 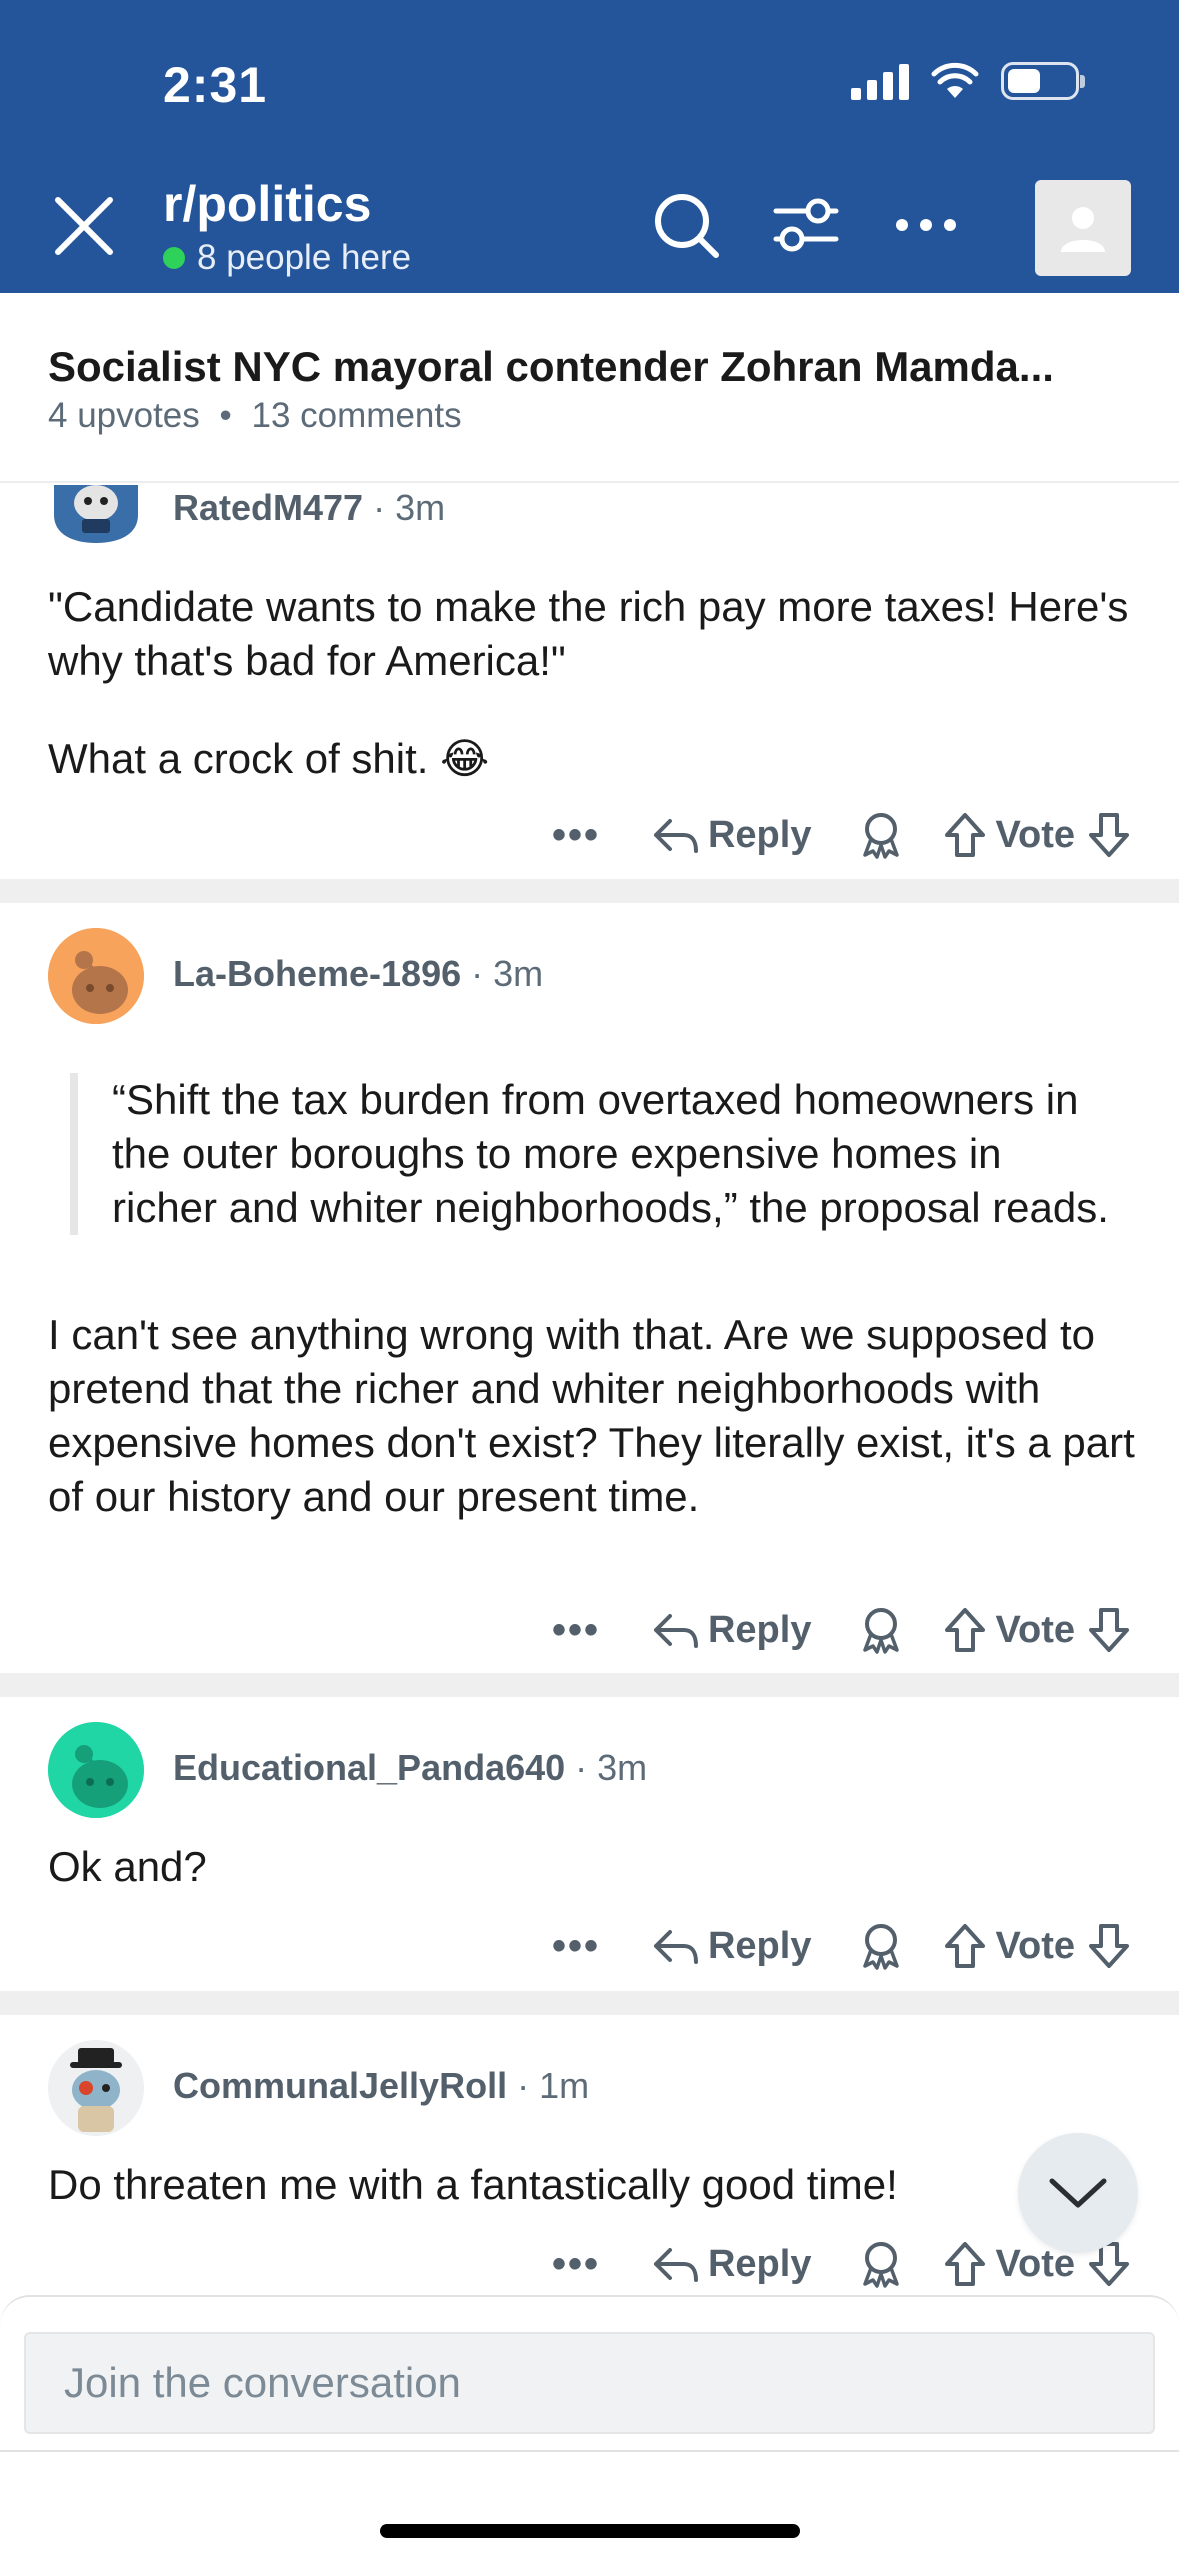 I want to click on subreddit-name: r/politics, so click(x=267, y=204).